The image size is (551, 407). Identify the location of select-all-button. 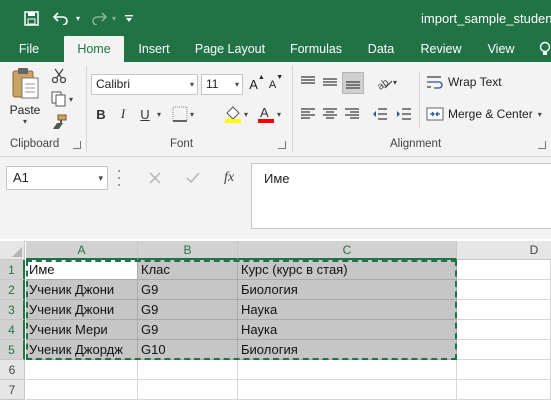
(12, 250).